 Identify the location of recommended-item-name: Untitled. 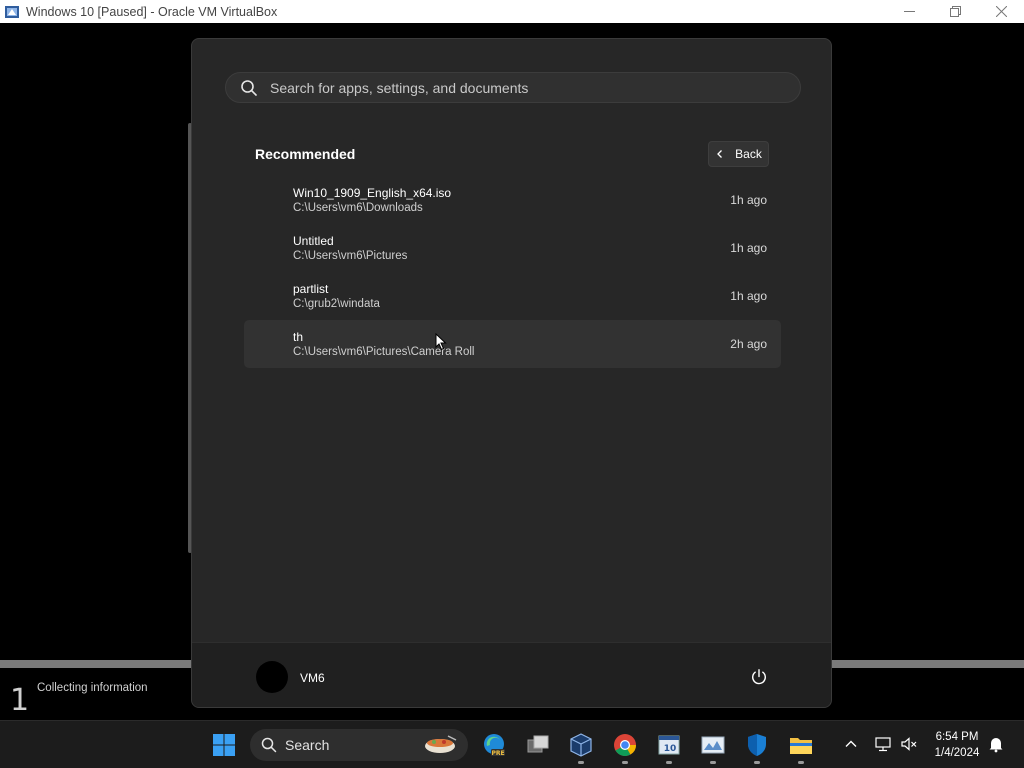
(313, 241).